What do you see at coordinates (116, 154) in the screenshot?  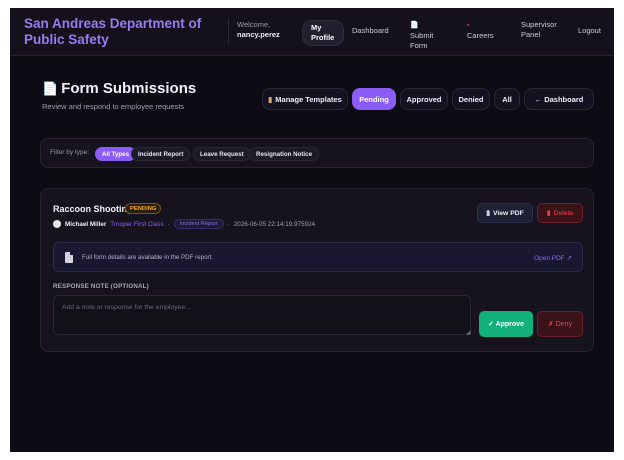 I see `filter-chip-all-types: All Types` at bounding box center [116, 154].